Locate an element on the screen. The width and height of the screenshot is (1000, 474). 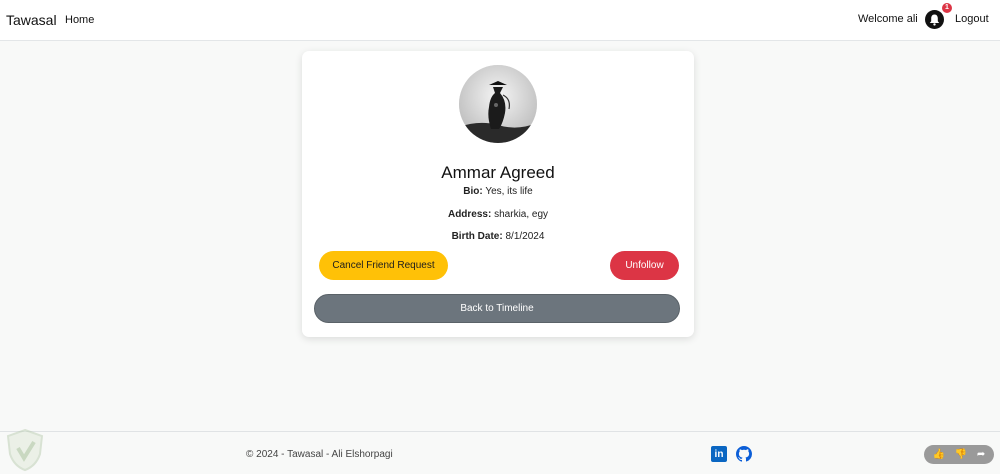
linkedin-icon: in is located at coordinates (719, 454).